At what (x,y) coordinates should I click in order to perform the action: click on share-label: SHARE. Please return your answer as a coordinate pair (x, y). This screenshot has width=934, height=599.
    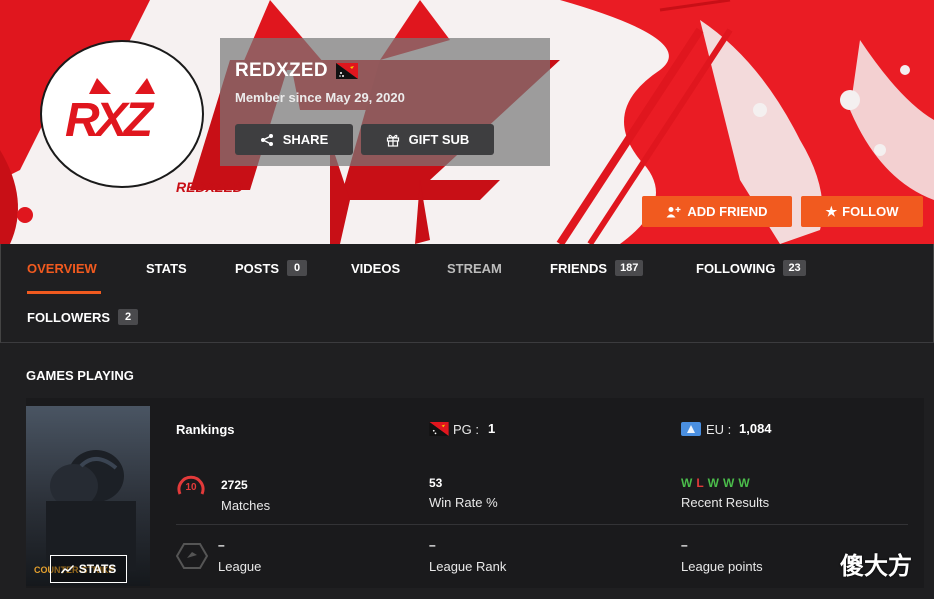
    Looking at the image, I should click on (305, 139).